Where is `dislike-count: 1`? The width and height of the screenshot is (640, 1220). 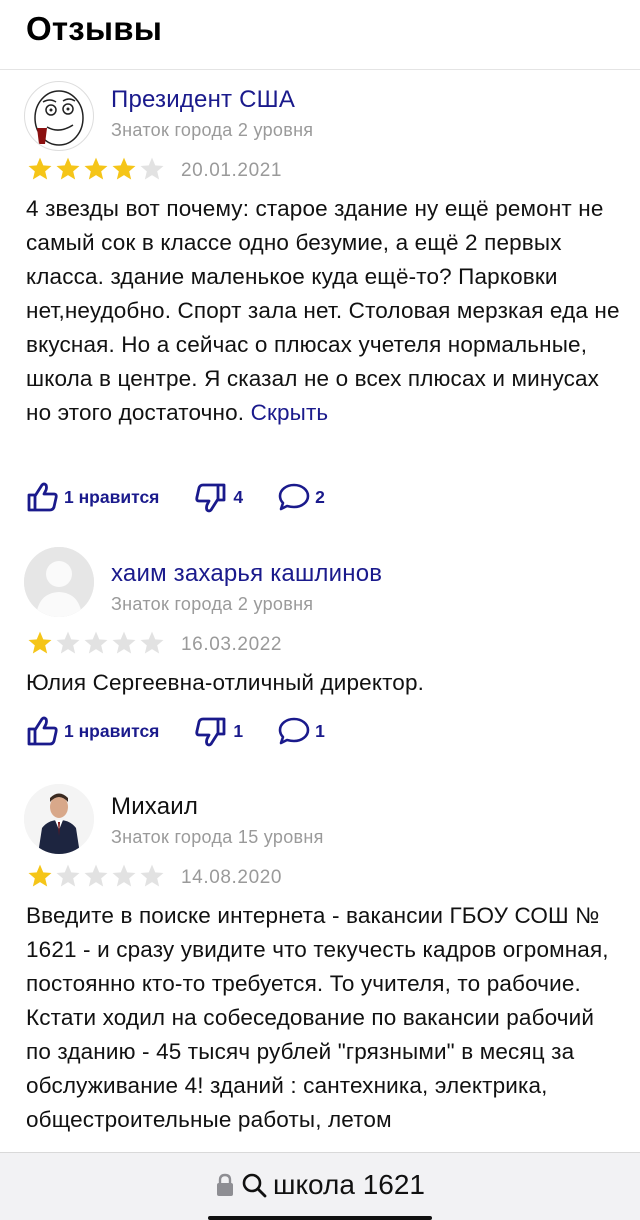 dislike-count: 1 is located at coordinates (238, 730).